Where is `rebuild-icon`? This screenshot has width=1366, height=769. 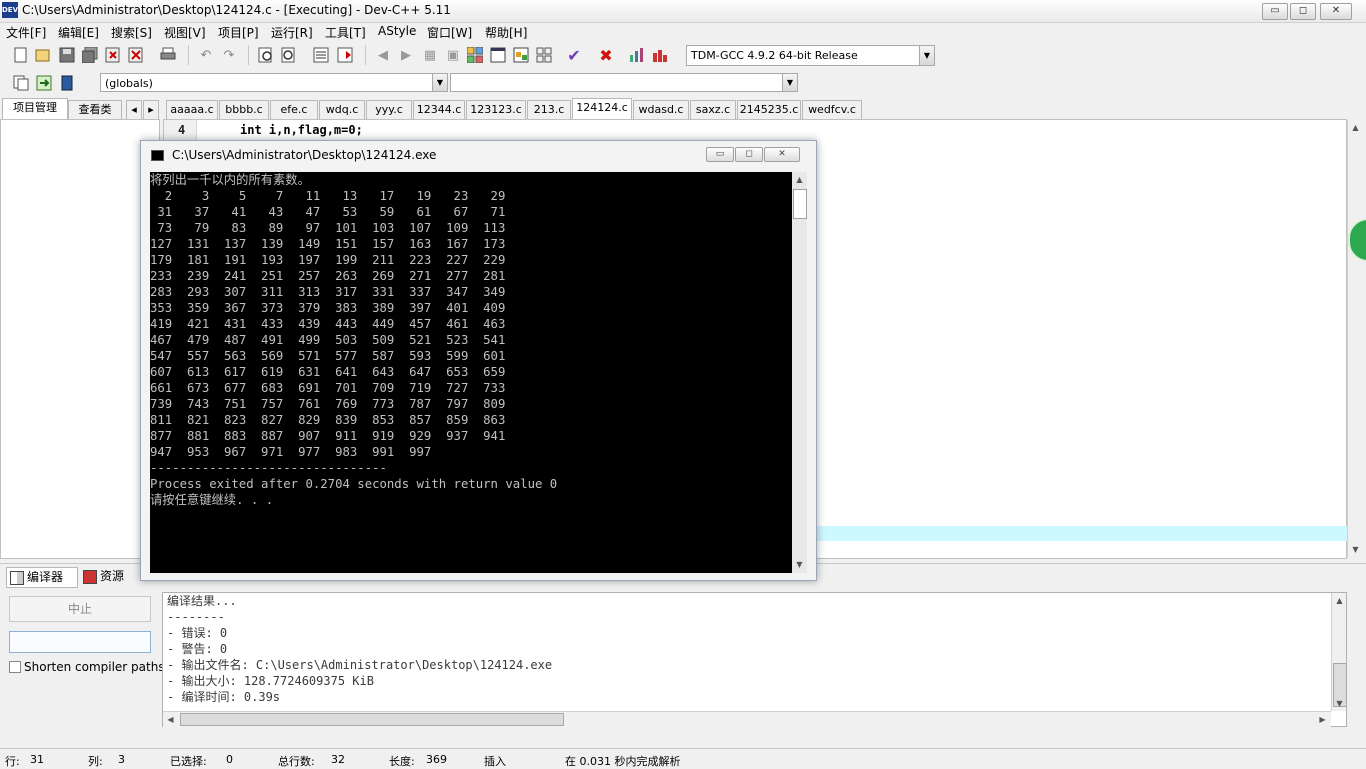 rebuild-icon is located at coordinates (544, 55).